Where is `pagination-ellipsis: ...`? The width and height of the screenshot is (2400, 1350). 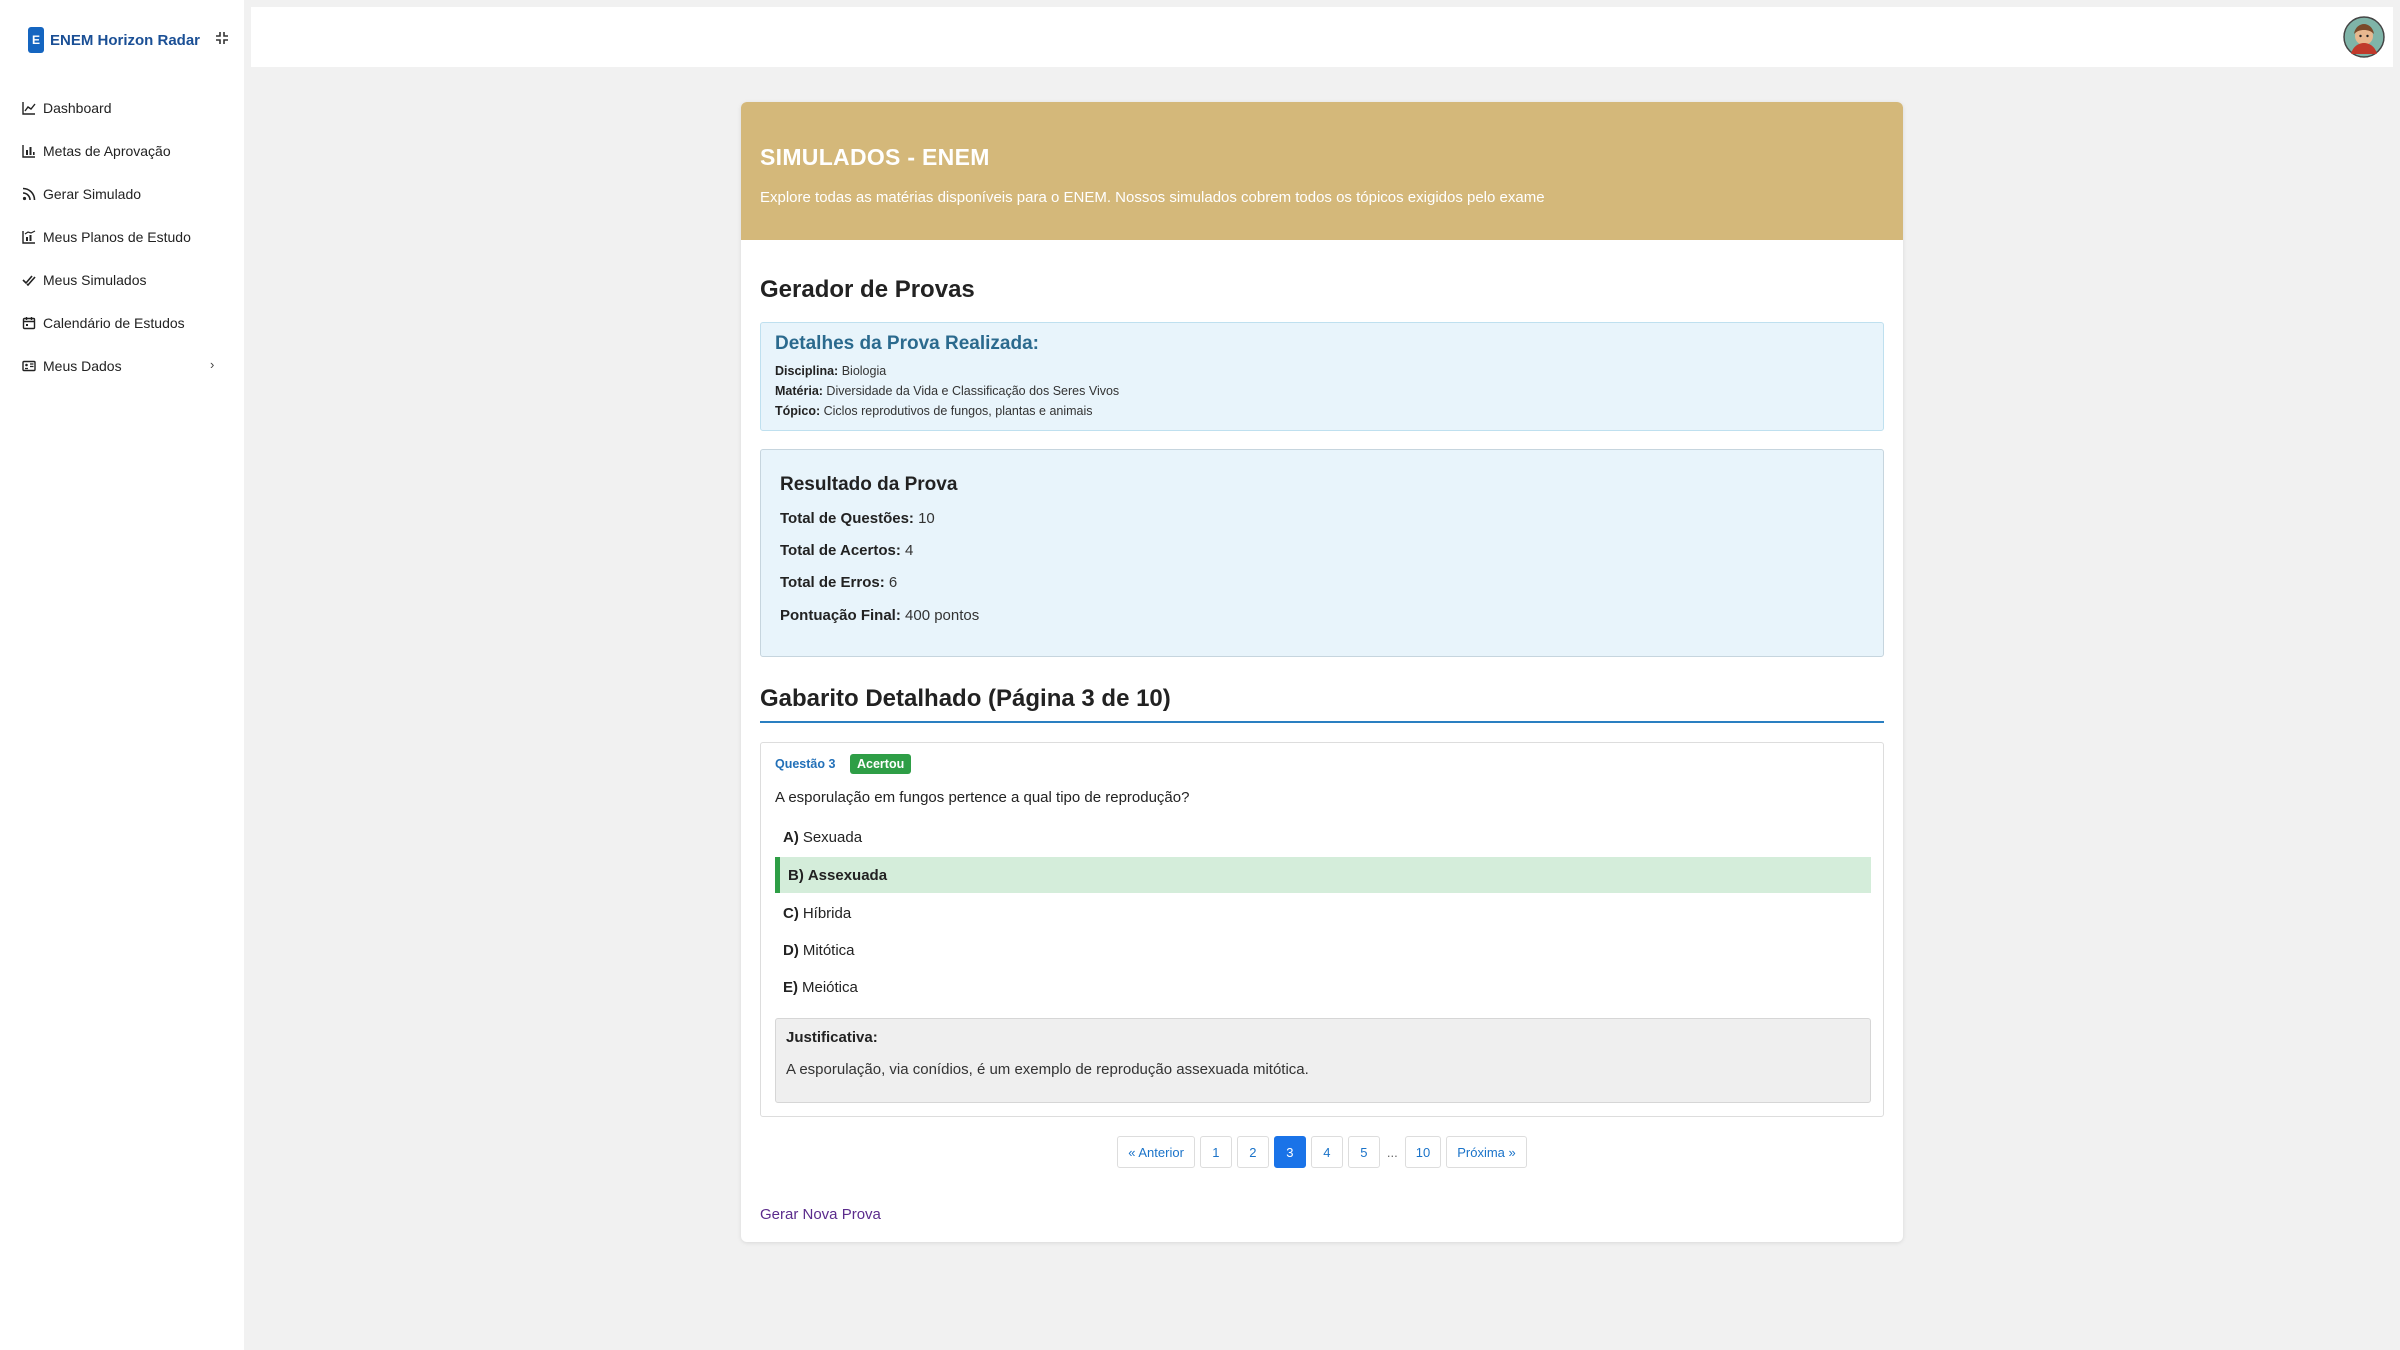 pagination-ellipsis: ... is located at coordinates (1392, 1152).